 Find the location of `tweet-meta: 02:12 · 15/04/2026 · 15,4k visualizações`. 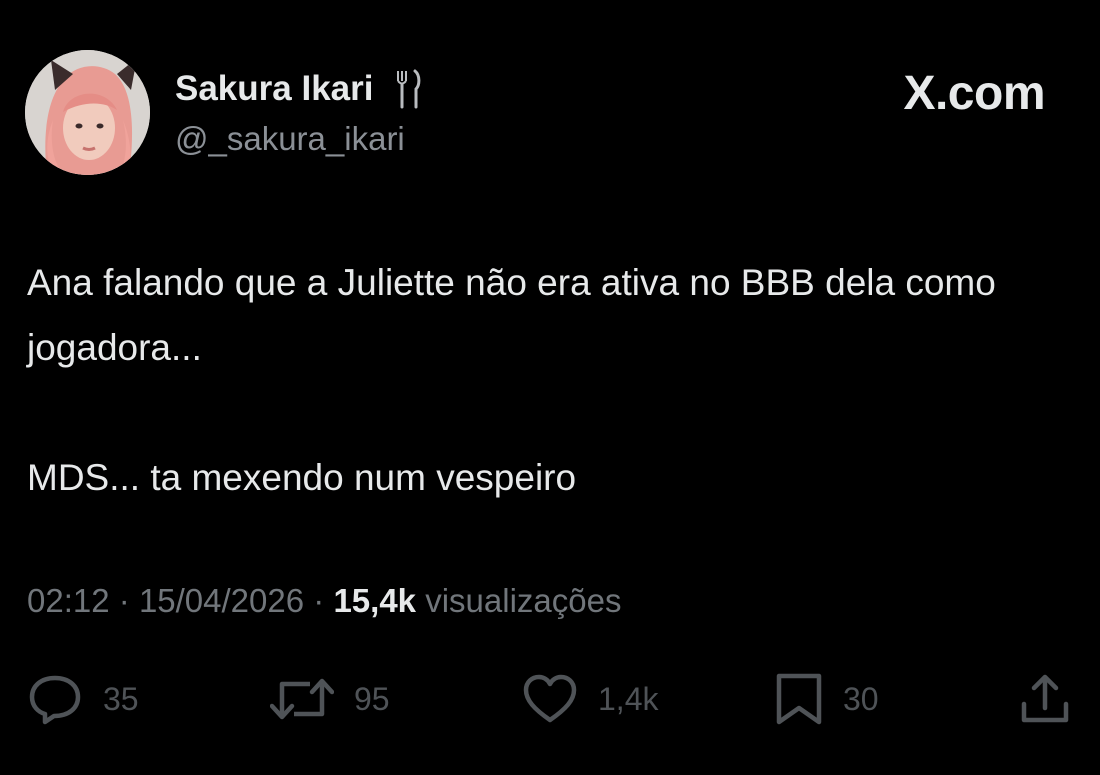

tweet-meta: 02:12 · 15/04/2026 · 15,4k visualizações is located at coordinates (324, 601).